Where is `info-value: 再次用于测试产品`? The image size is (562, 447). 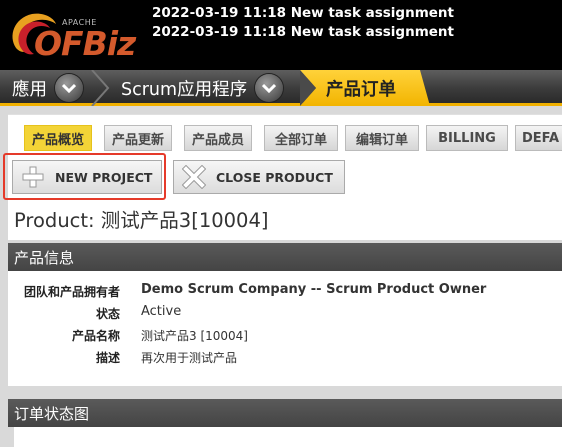 info-value: 再次用于测试产品 is located at coordinates (189, 358).